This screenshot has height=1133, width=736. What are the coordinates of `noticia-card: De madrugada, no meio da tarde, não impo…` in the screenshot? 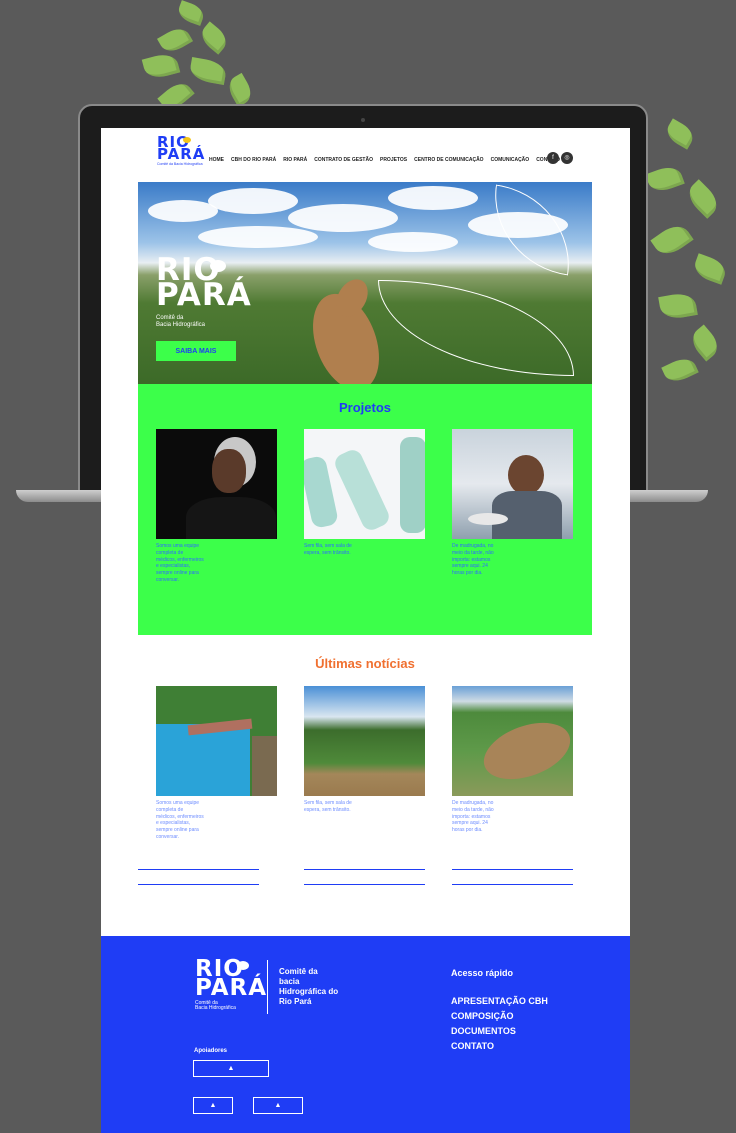 It's located at (512, 760).